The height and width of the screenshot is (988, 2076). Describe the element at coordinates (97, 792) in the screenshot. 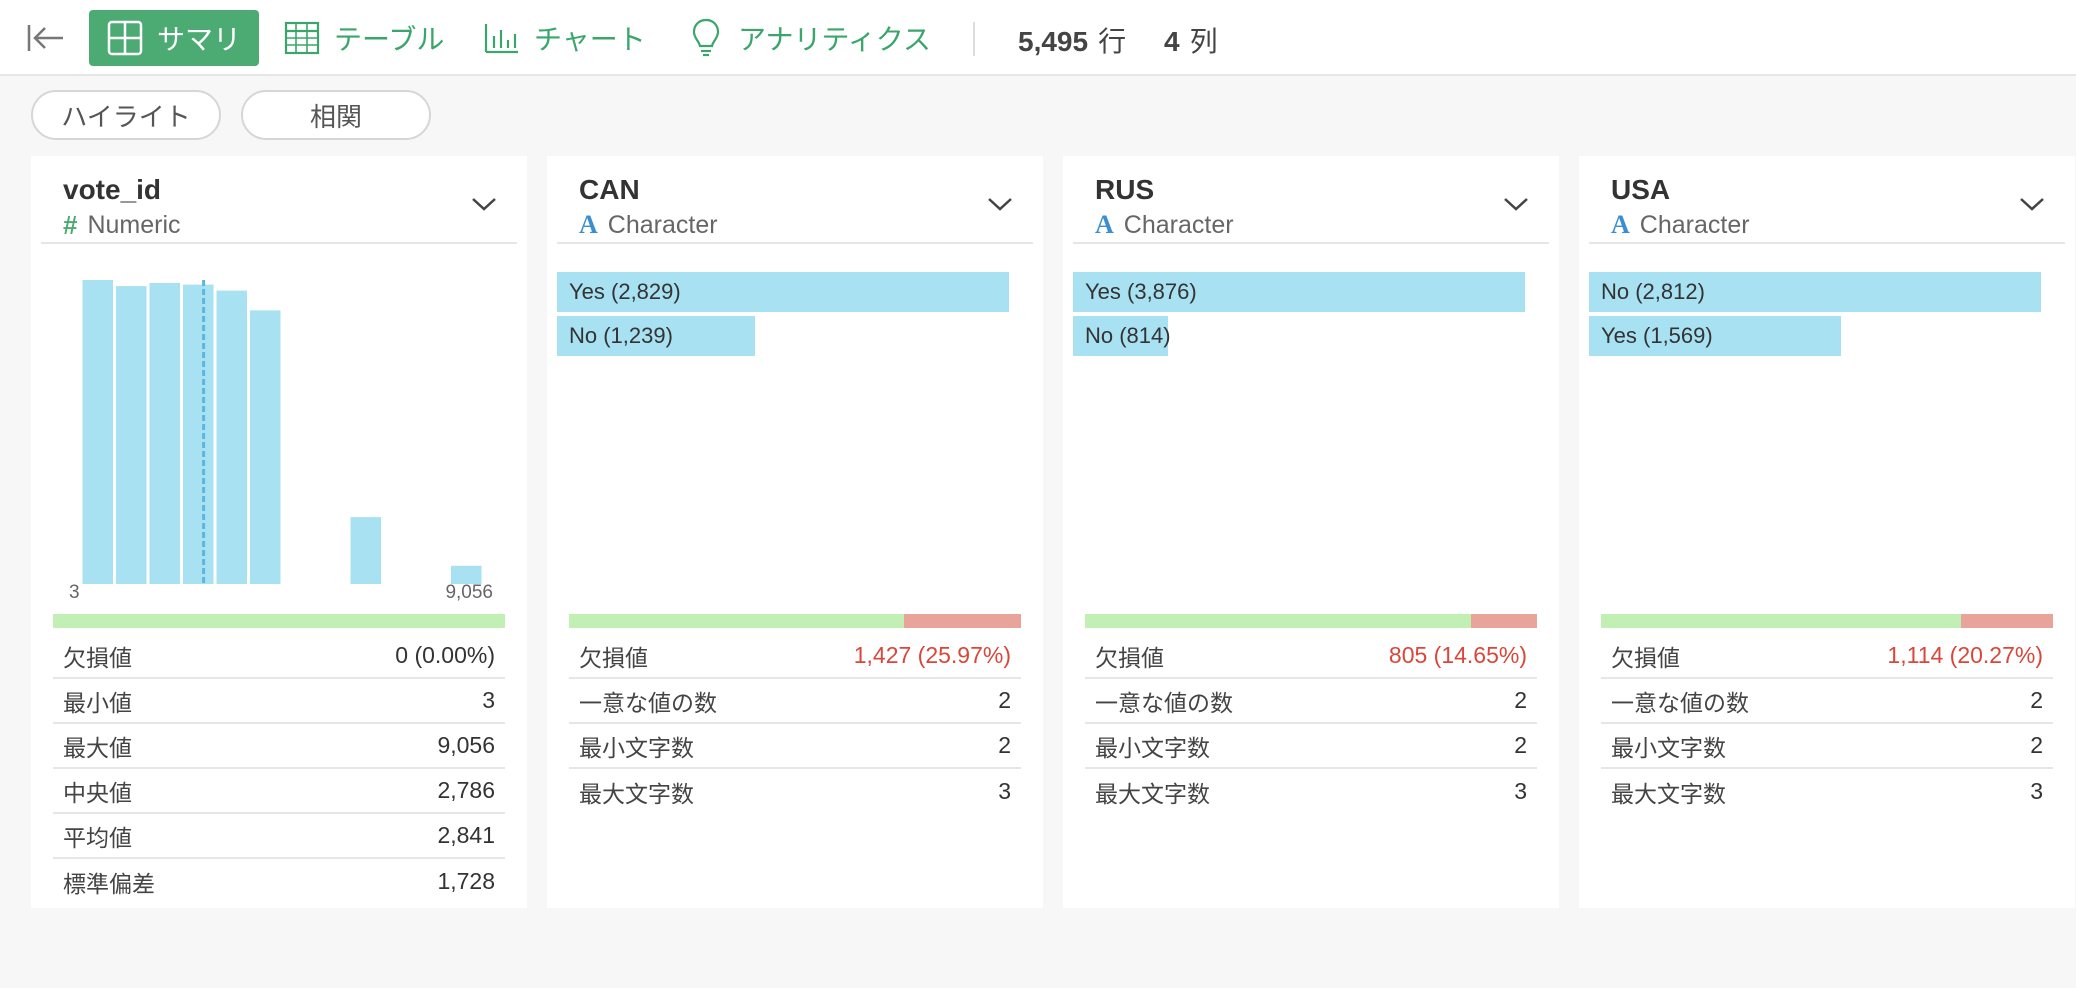

I see `stat-label: 中央値` at that location.